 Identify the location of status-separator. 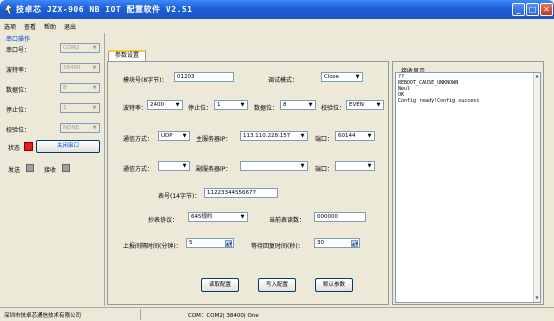
(140, 314).